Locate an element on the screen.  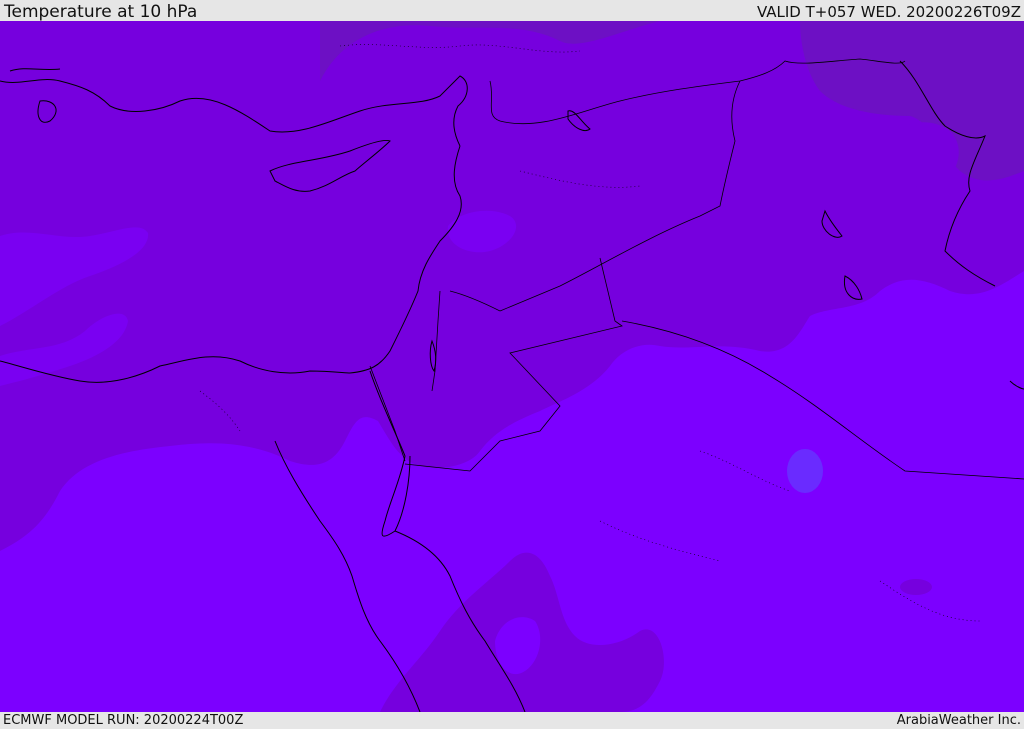
valid-time: VALID T+057 WED. 20200226T09Z is located at coordinates (888, 12).